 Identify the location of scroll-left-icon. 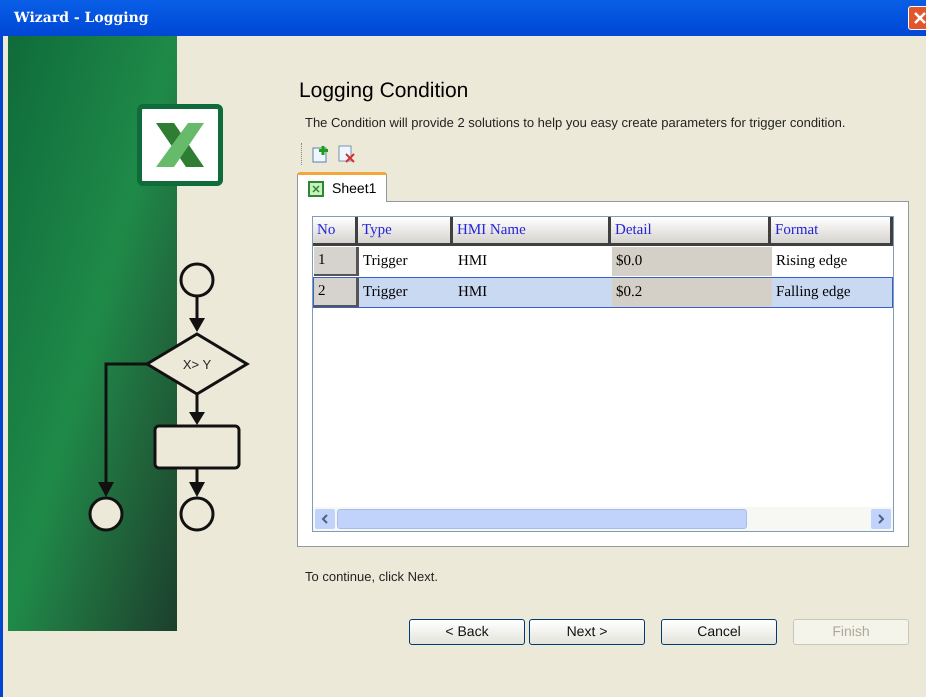
(325, 519).